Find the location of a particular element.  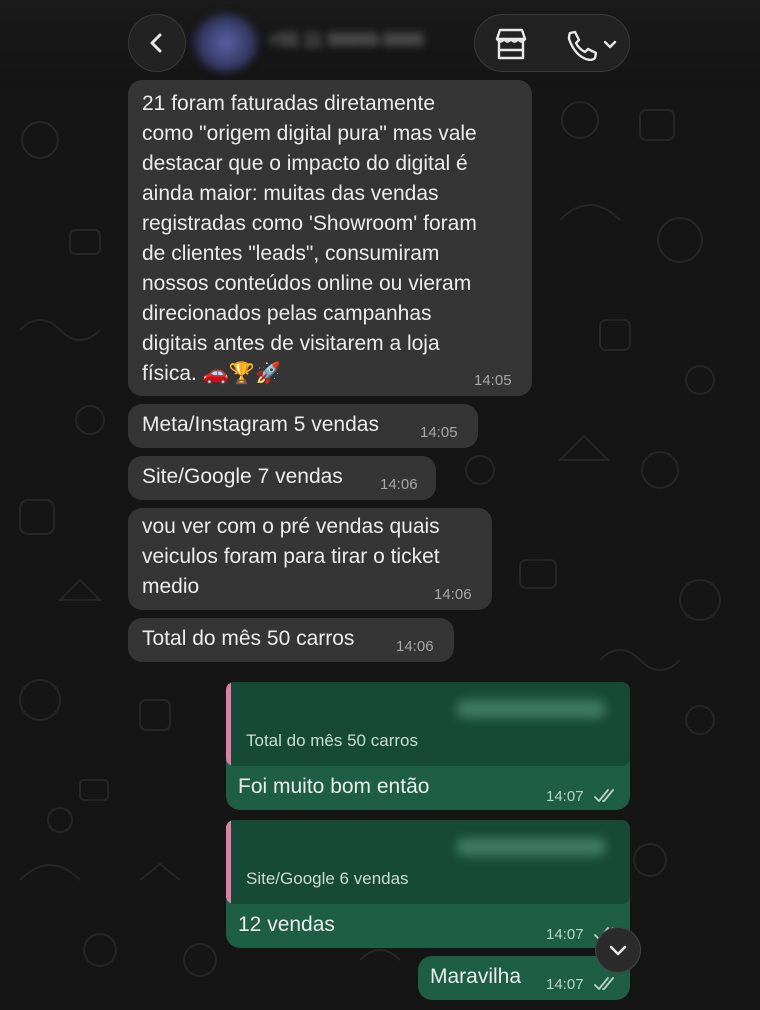

back-button is located at coordinates (157, 43).